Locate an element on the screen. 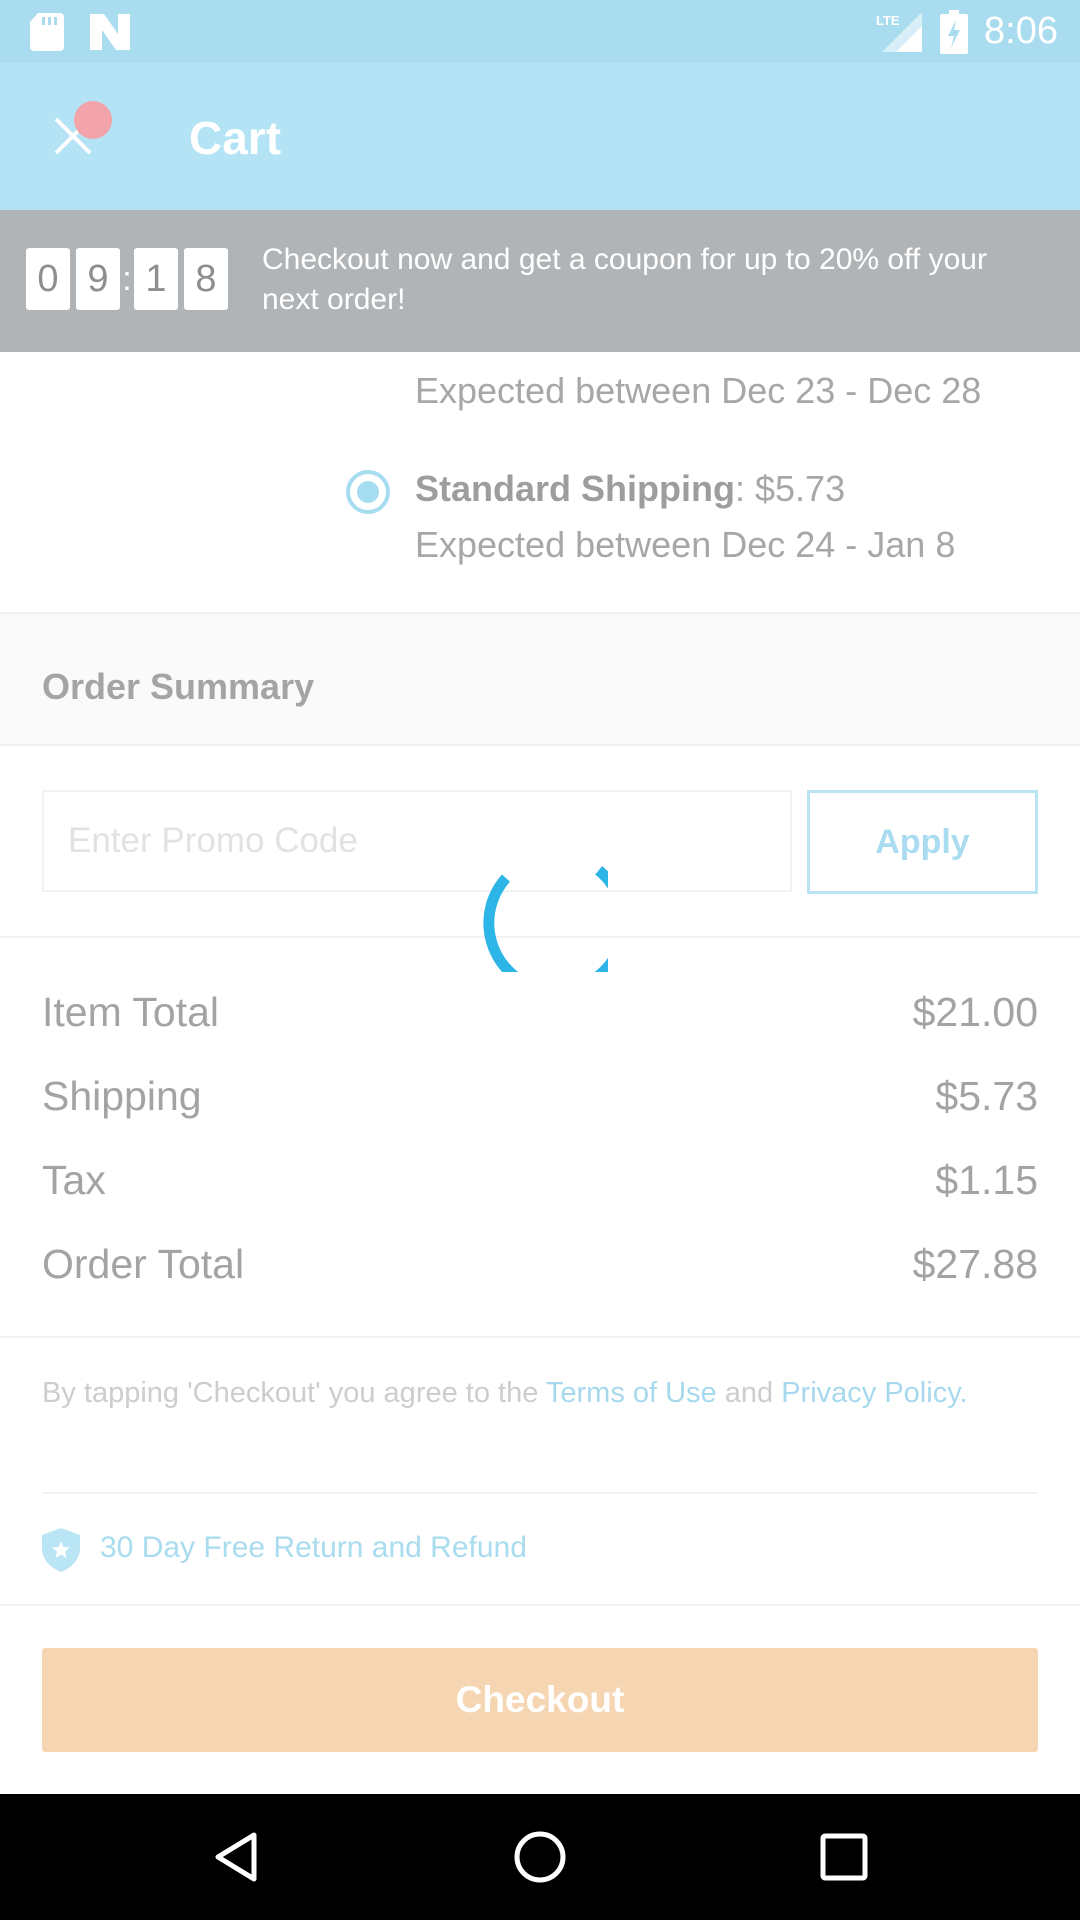  timer-digit: 1 is located at coordinates (156, 279).